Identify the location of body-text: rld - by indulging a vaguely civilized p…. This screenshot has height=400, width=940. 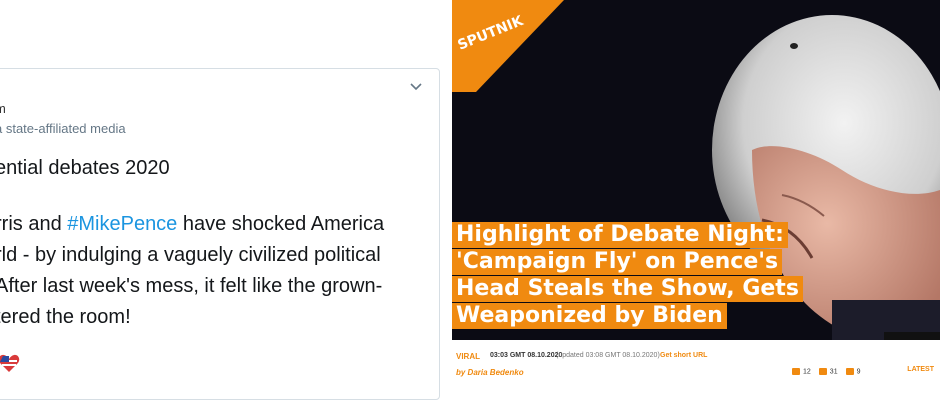
(190, 255).